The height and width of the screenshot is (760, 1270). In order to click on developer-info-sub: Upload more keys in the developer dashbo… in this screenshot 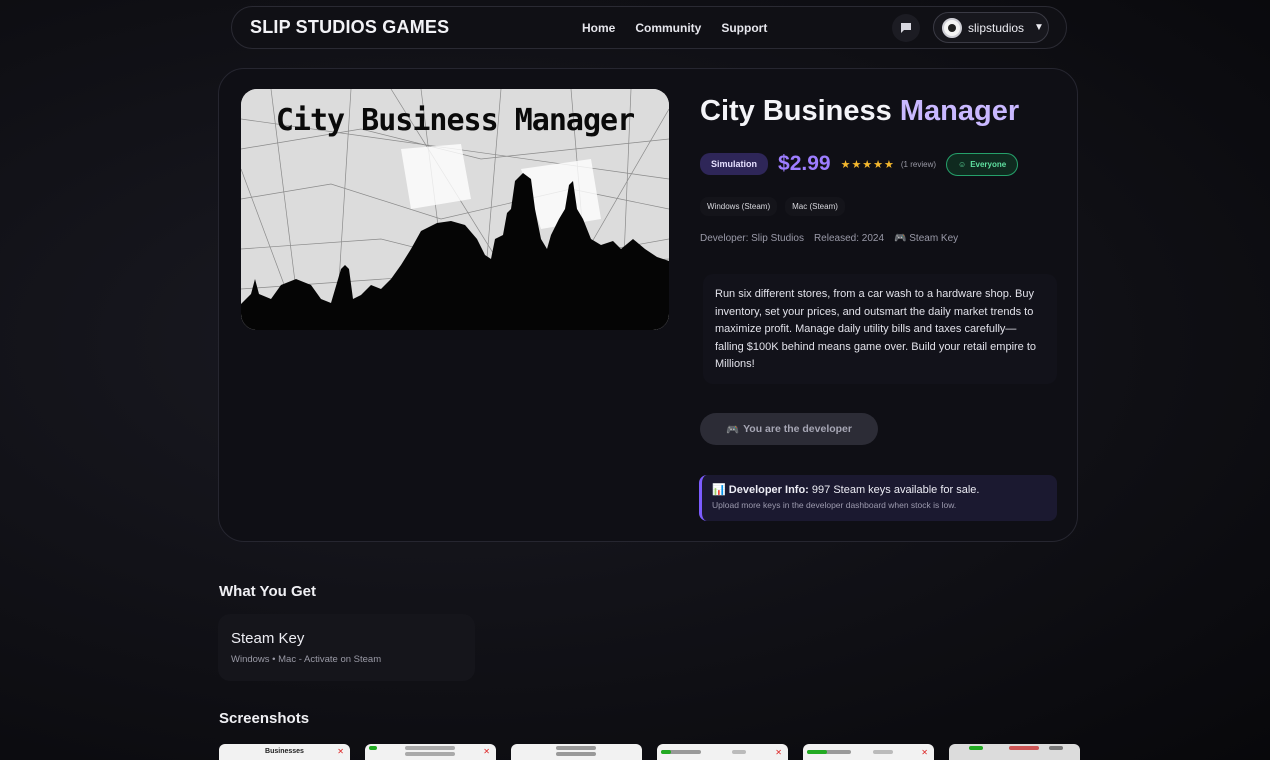, I will do `click(834, 505)`.